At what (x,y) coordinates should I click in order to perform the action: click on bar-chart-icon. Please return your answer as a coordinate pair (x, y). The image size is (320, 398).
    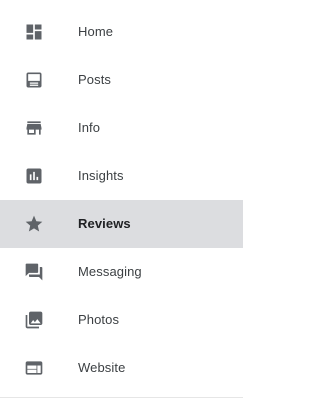
    Looking at the image, I should click on (34, 176).